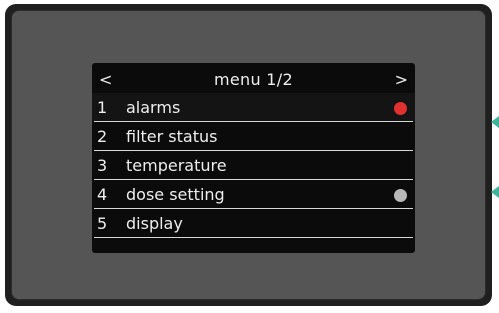 This screenshot has width=499, height=313. What do you see at coordinates (102, 194) in the screenshot?
I see `menu-item-number: 4` at bounding box center [102, 194].